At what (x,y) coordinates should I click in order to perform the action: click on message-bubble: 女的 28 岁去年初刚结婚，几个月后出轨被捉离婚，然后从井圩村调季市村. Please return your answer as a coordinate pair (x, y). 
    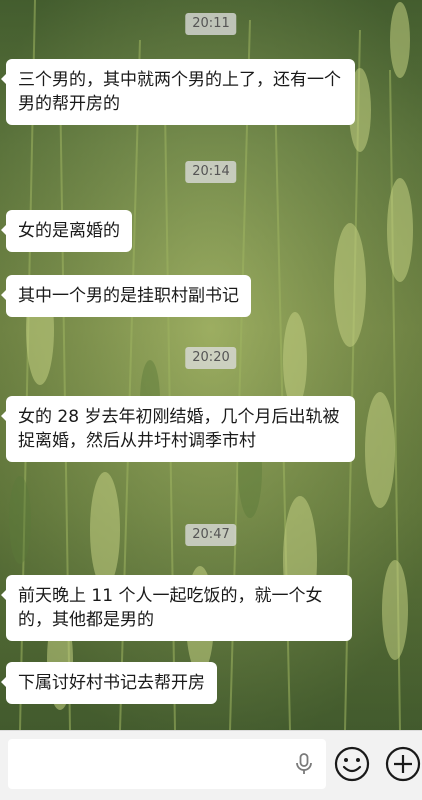
    Looking at the image, I should click on (178, 429).